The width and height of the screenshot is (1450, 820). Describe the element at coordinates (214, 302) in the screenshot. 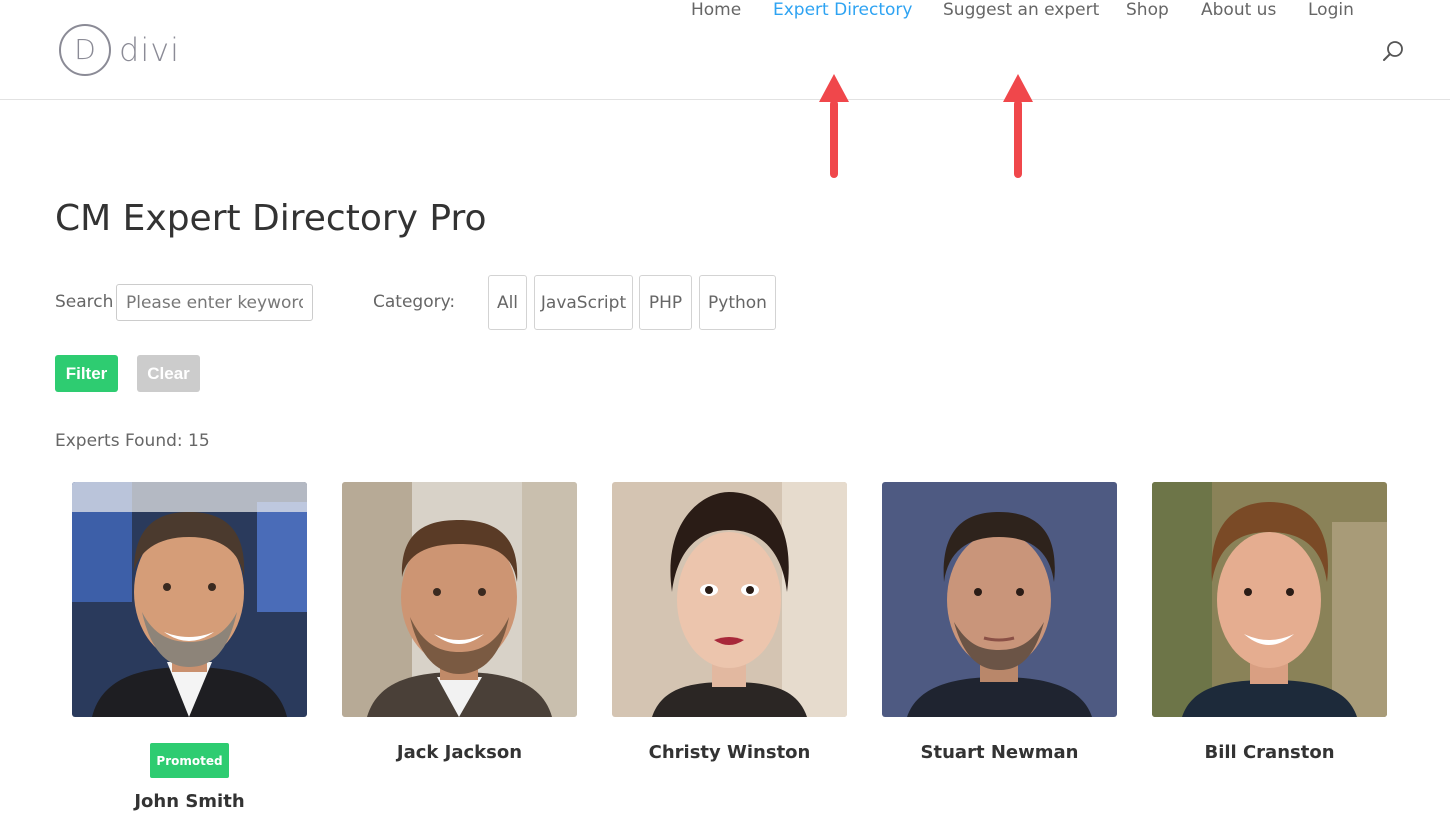

I see `search-input` at that location.